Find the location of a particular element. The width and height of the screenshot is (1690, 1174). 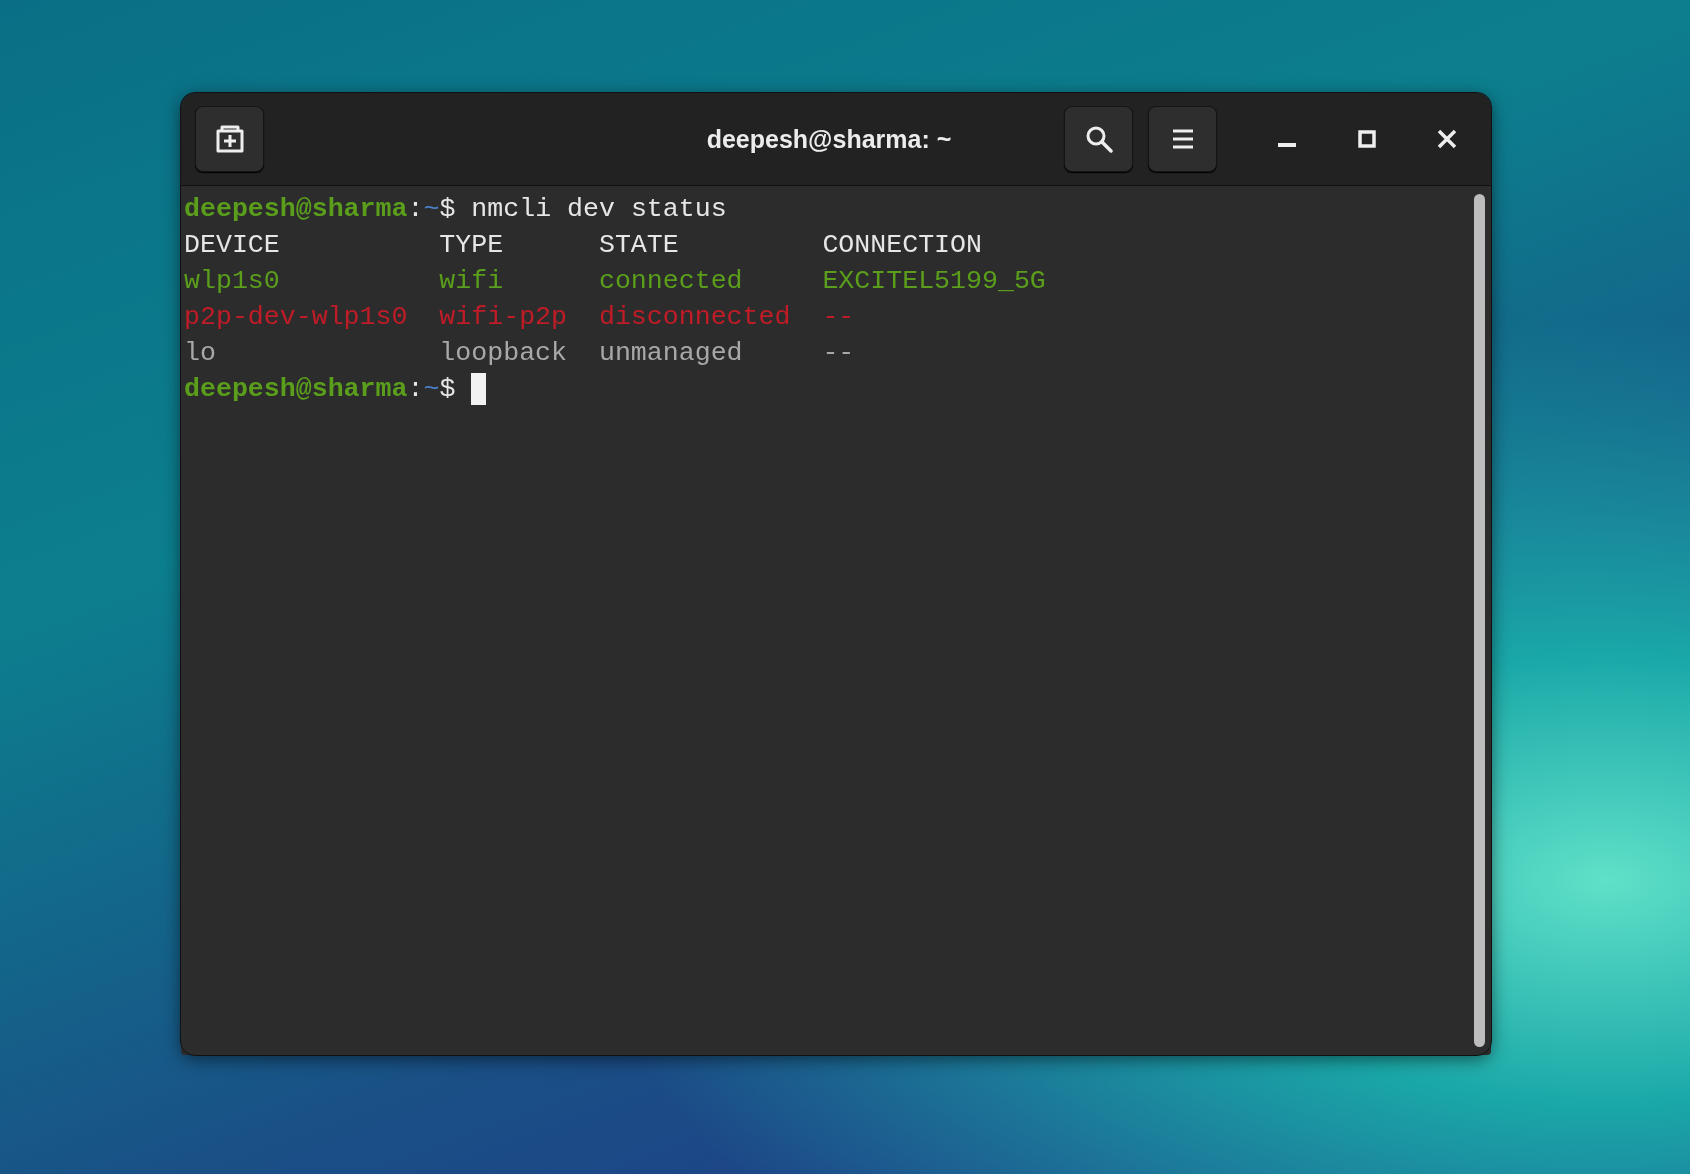

table-cell-text: wifi is located at coordinates (472, 281).